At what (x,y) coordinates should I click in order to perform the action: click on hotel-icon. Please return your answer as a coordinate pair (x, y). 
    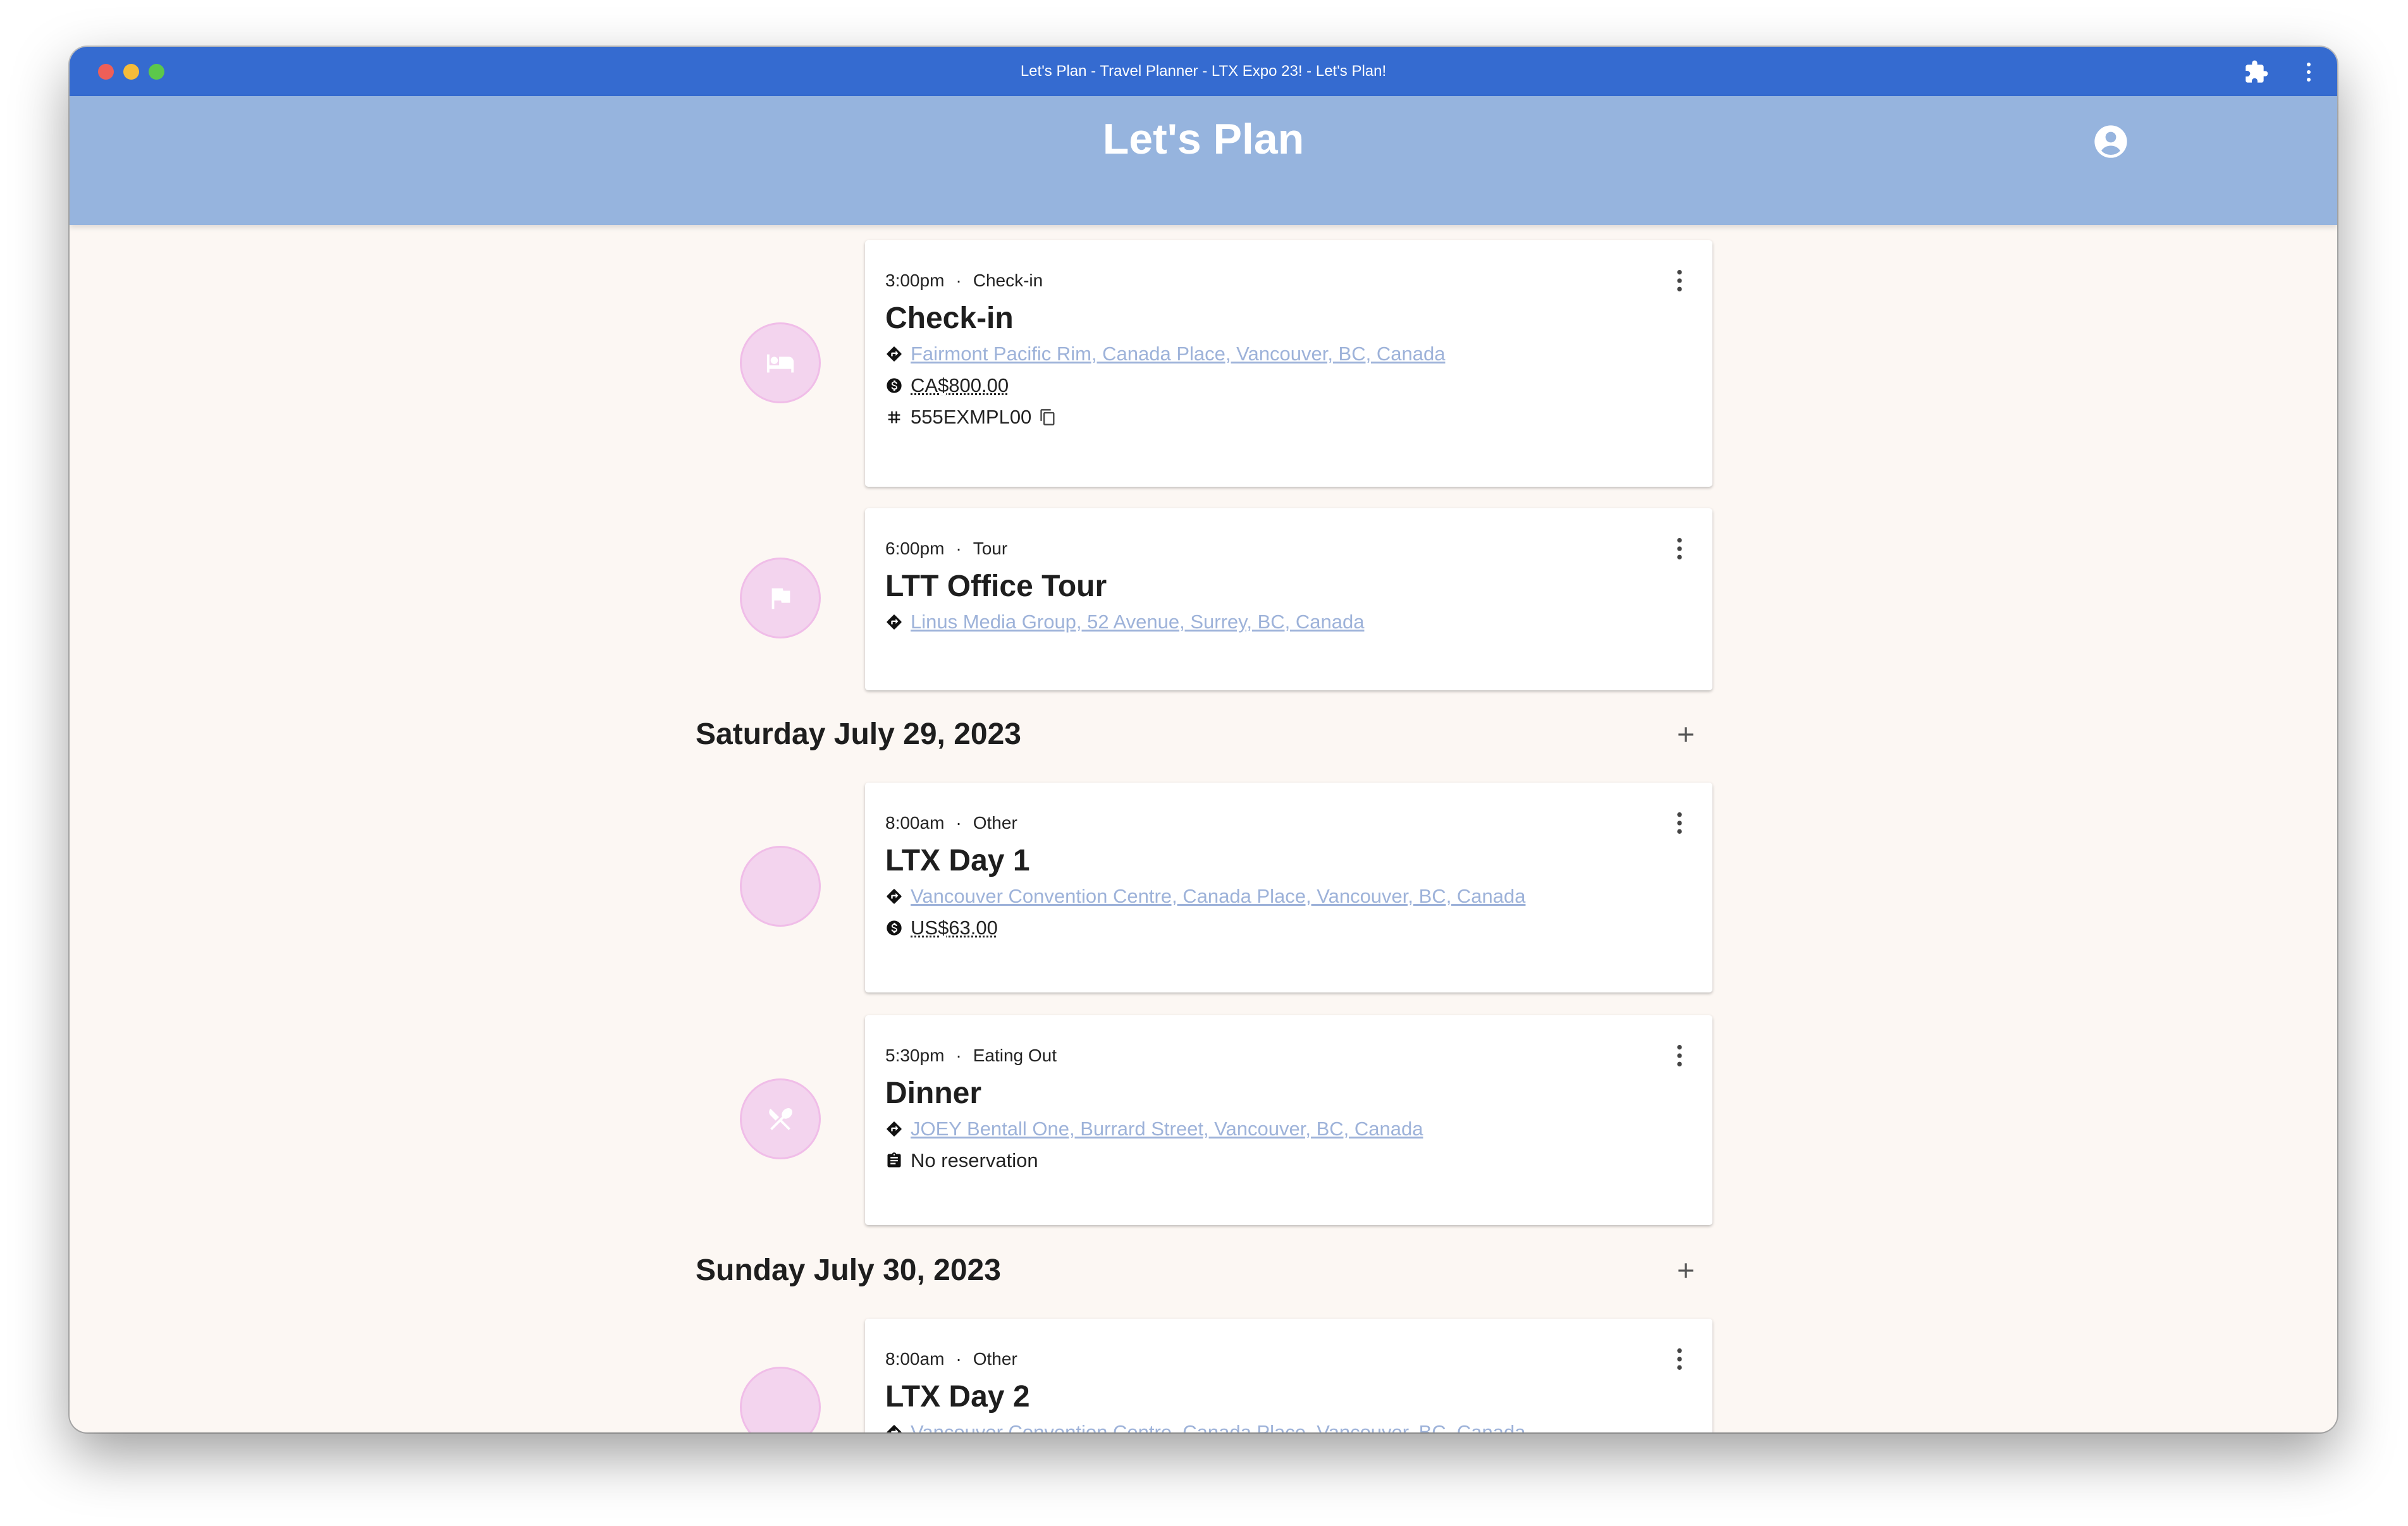
    Looking at the image, I should click on (780, 363).